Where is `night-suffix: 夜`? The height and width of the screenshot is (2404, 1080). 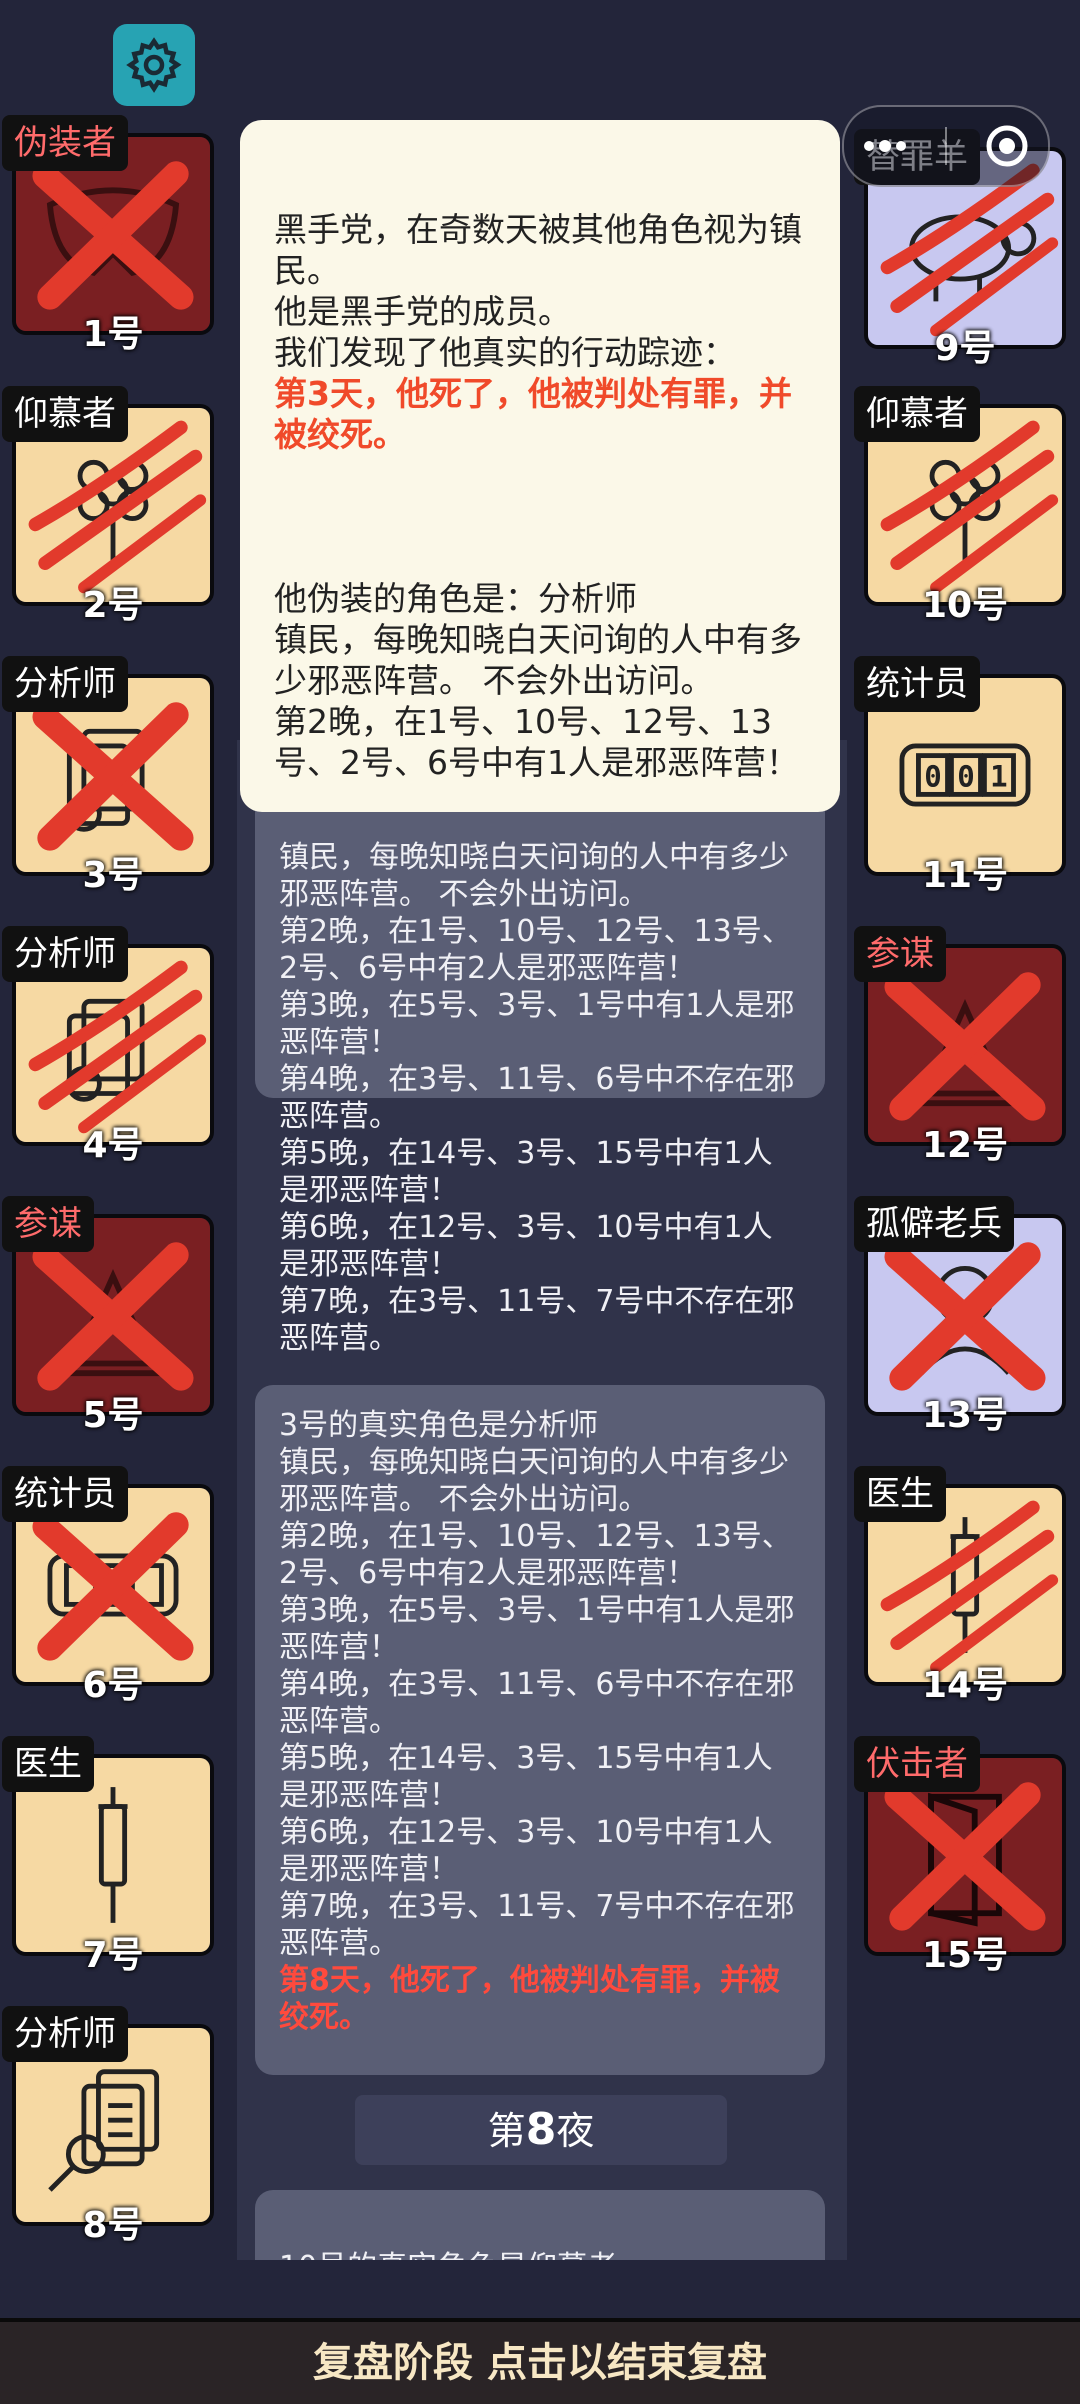 night-suffix: 夜 is located at coordinates (575, 2131).